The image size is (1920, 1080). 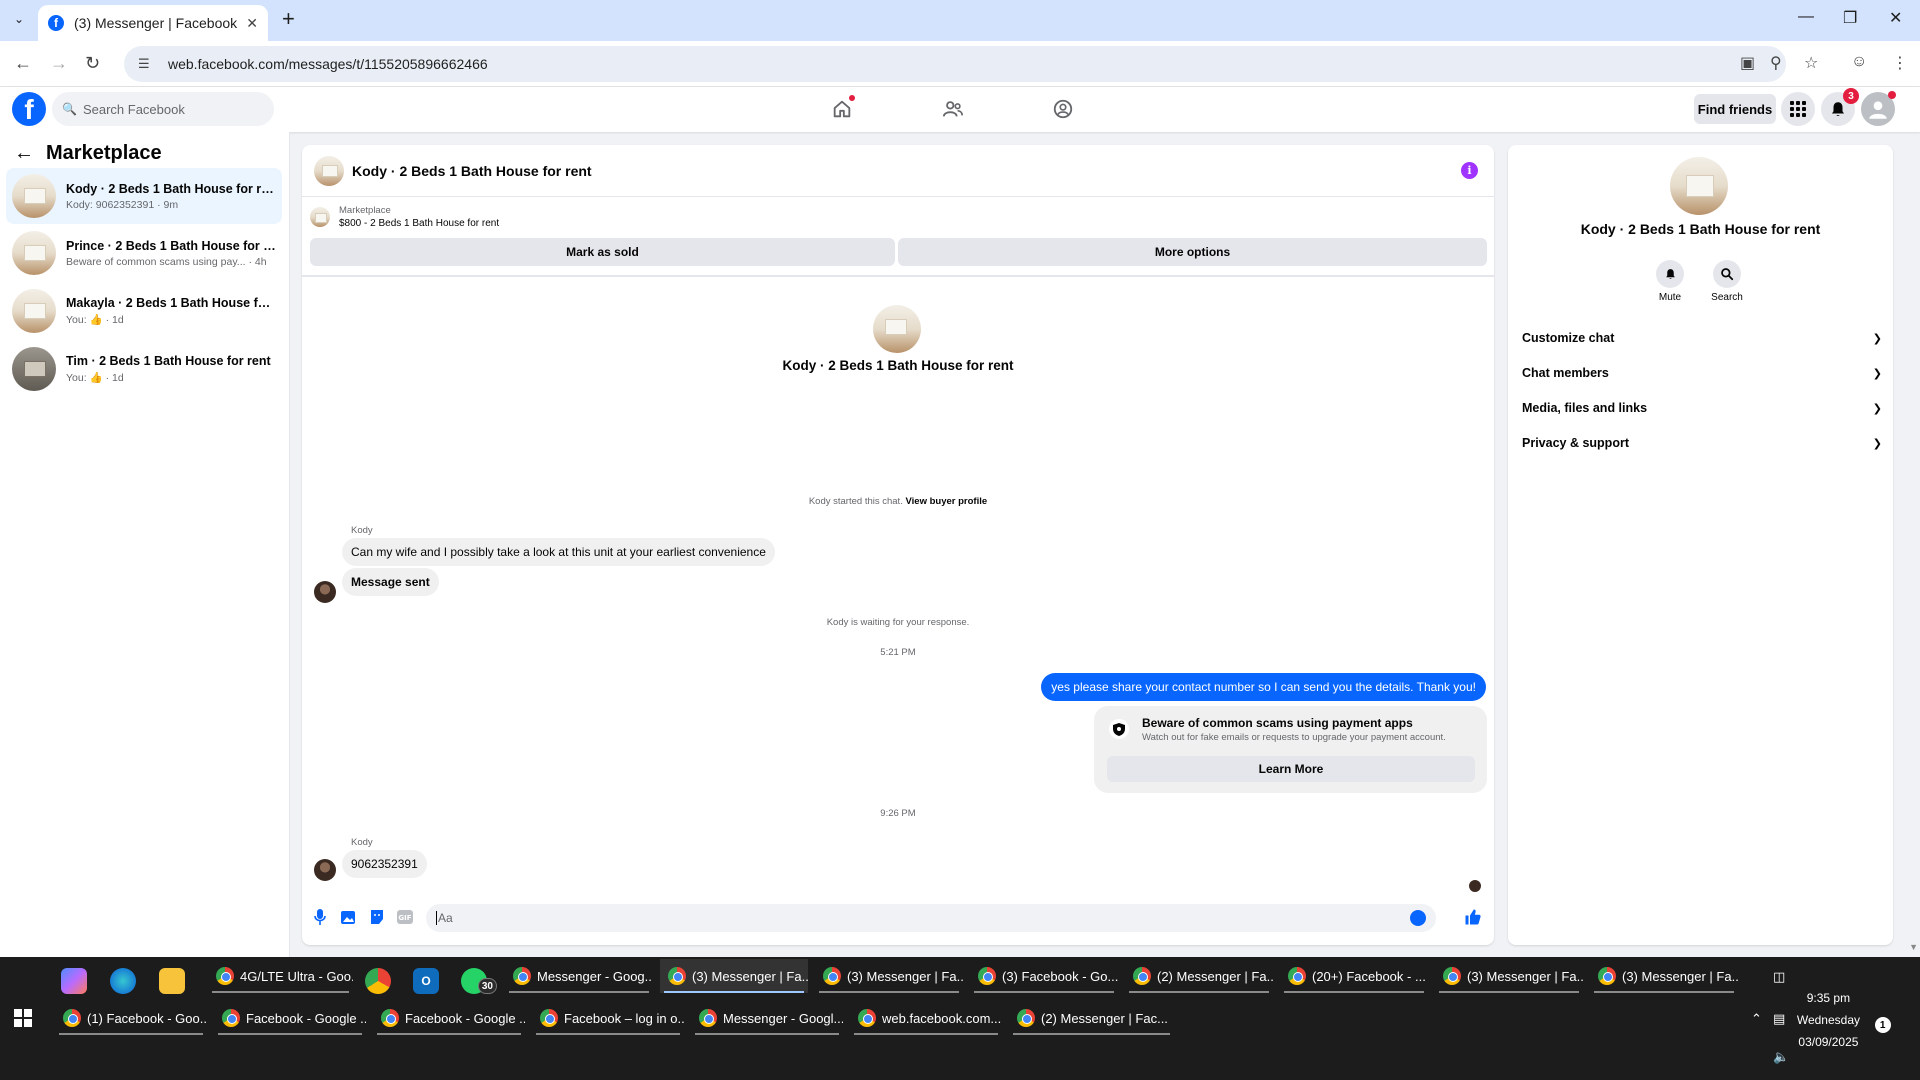 I want to click on account-avatar, so click(x=1878, y=108).